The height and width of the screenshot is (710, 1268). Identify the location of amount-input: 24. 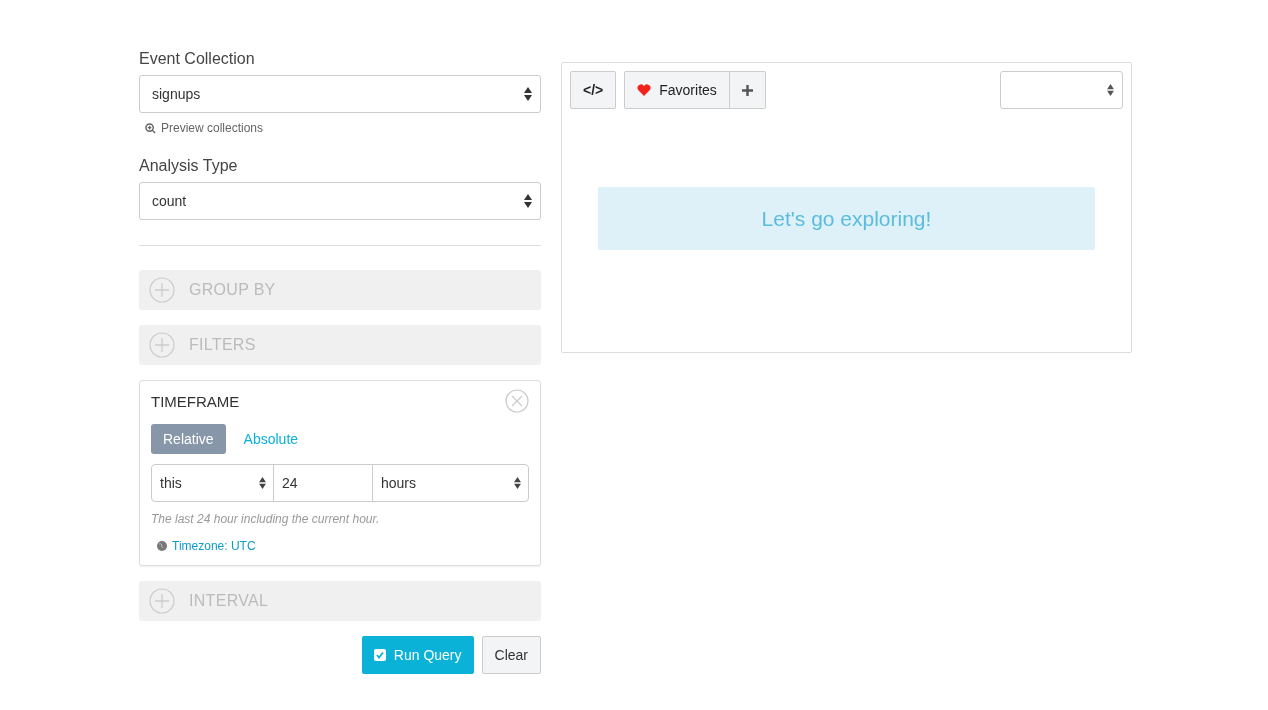
(323, 483).